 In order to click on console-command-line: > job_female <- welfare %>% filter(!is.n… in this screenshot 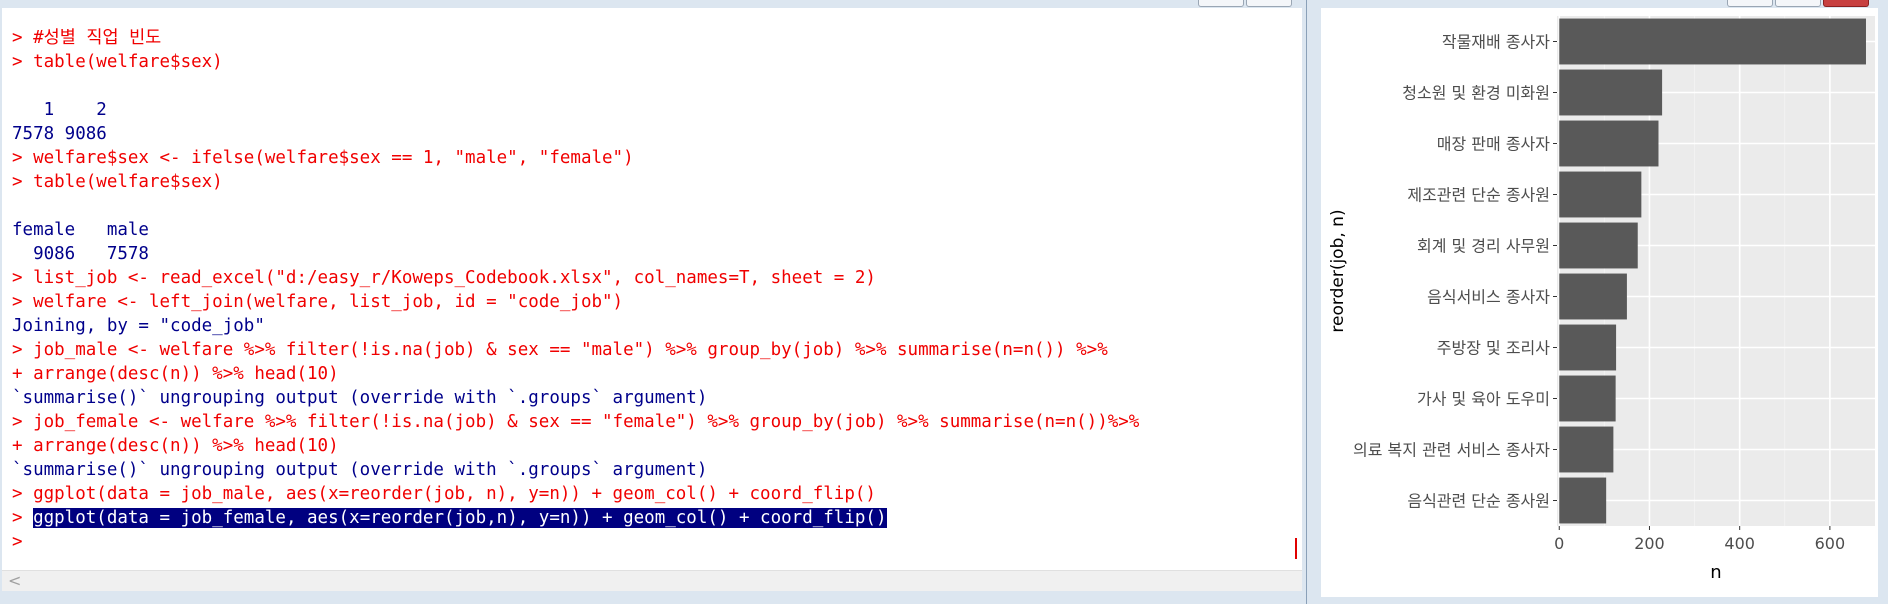, I will do `click(576, 422)`.